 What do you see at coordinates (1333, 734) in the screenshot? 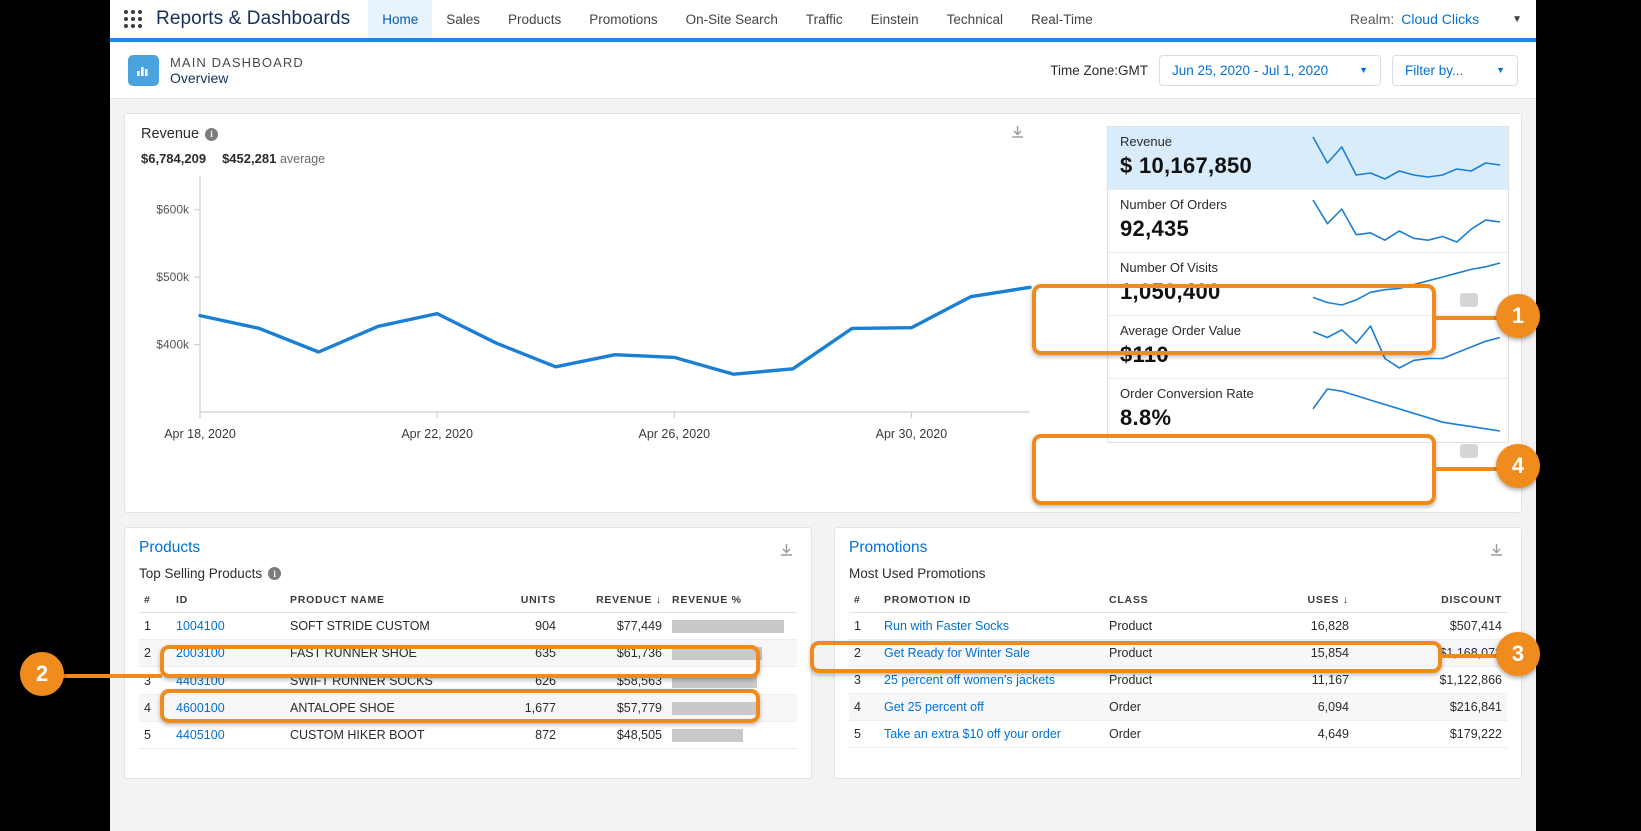
I see `promotion-uses: 4,649` at bounding box center [1333, 734].